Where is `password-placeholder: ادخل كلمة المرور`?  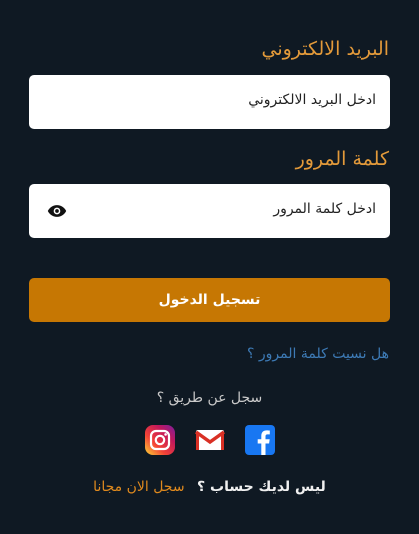 password-placeholder: ادخل كلمة المرور is located at coordinates (324, 209).